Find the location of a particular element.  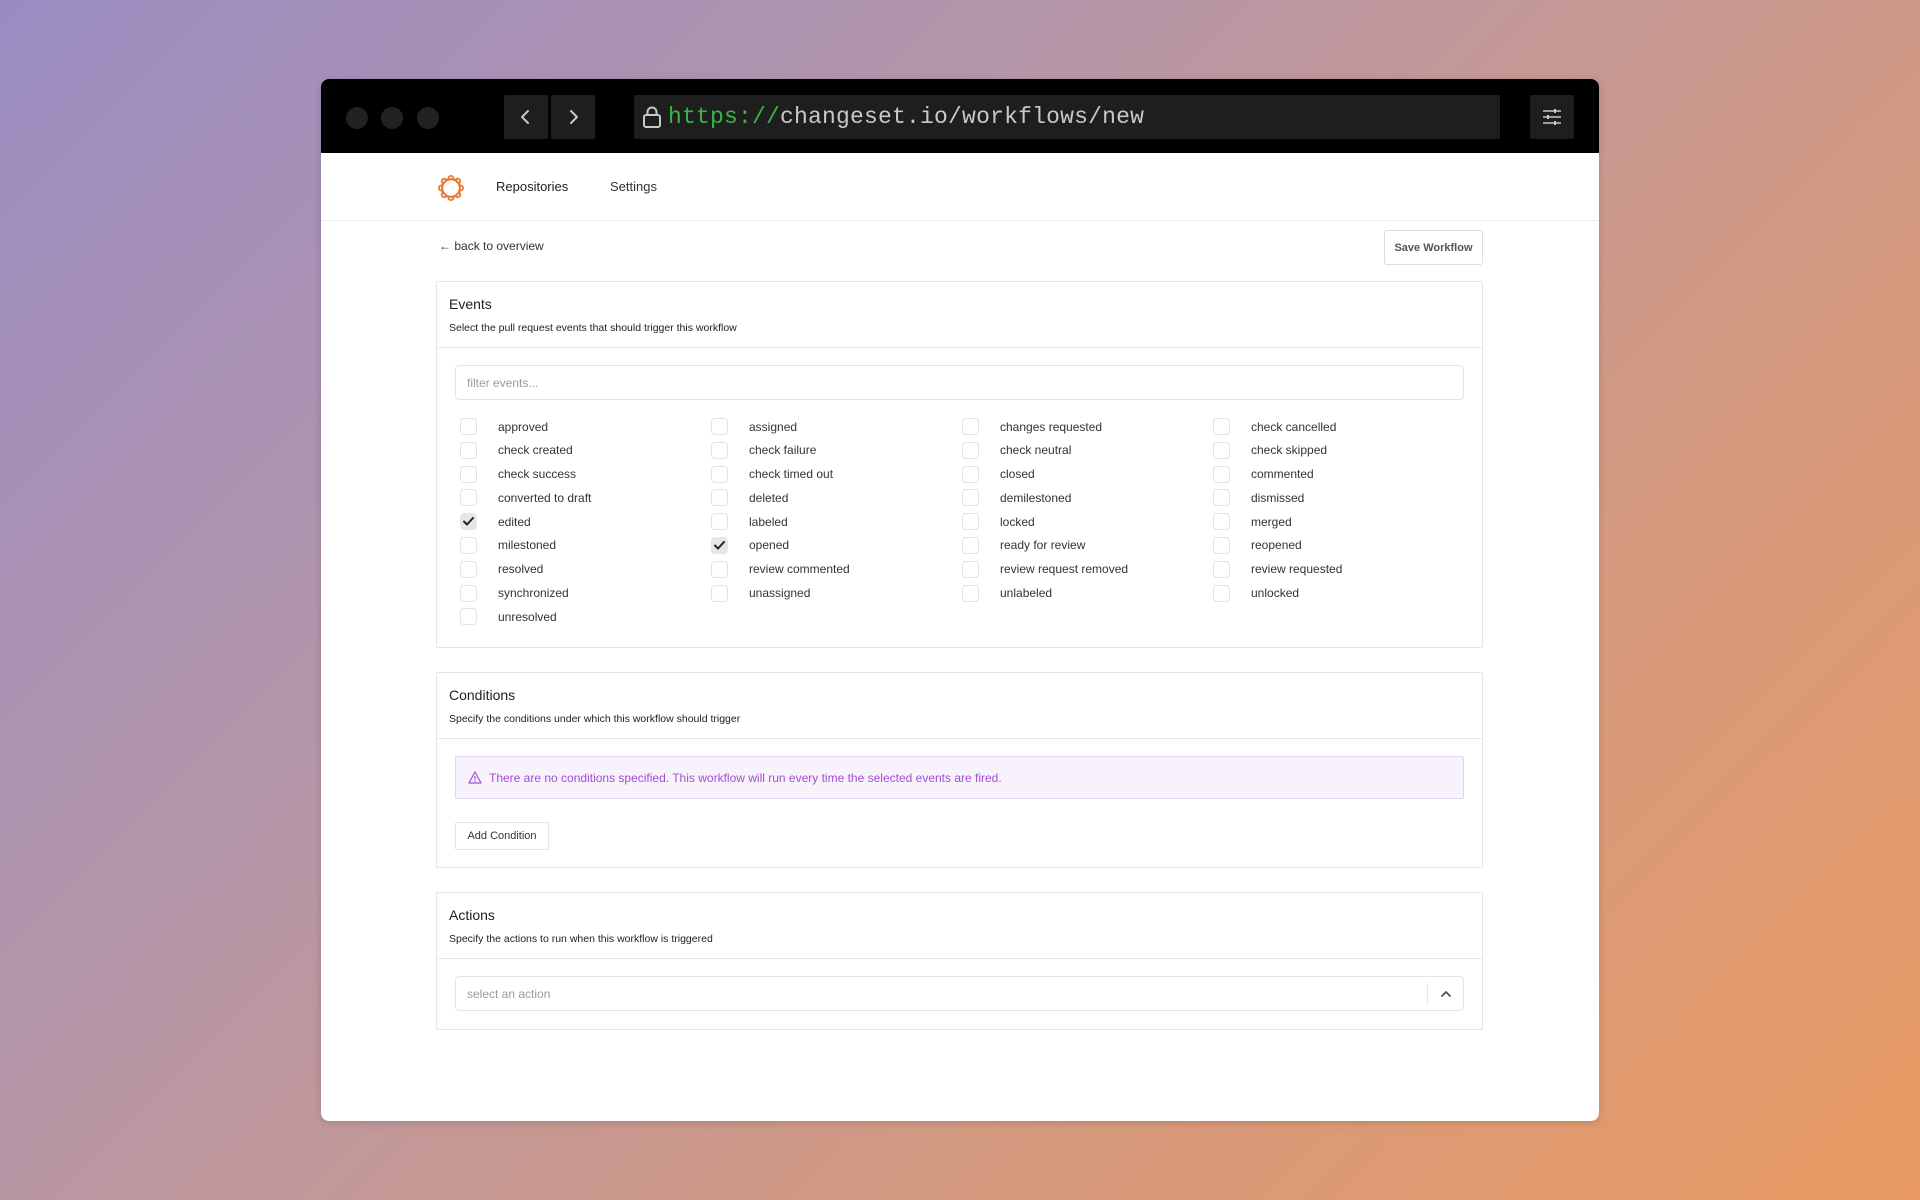

save-workflow-button: Save Workflow is located at coordinates (1433, 247).